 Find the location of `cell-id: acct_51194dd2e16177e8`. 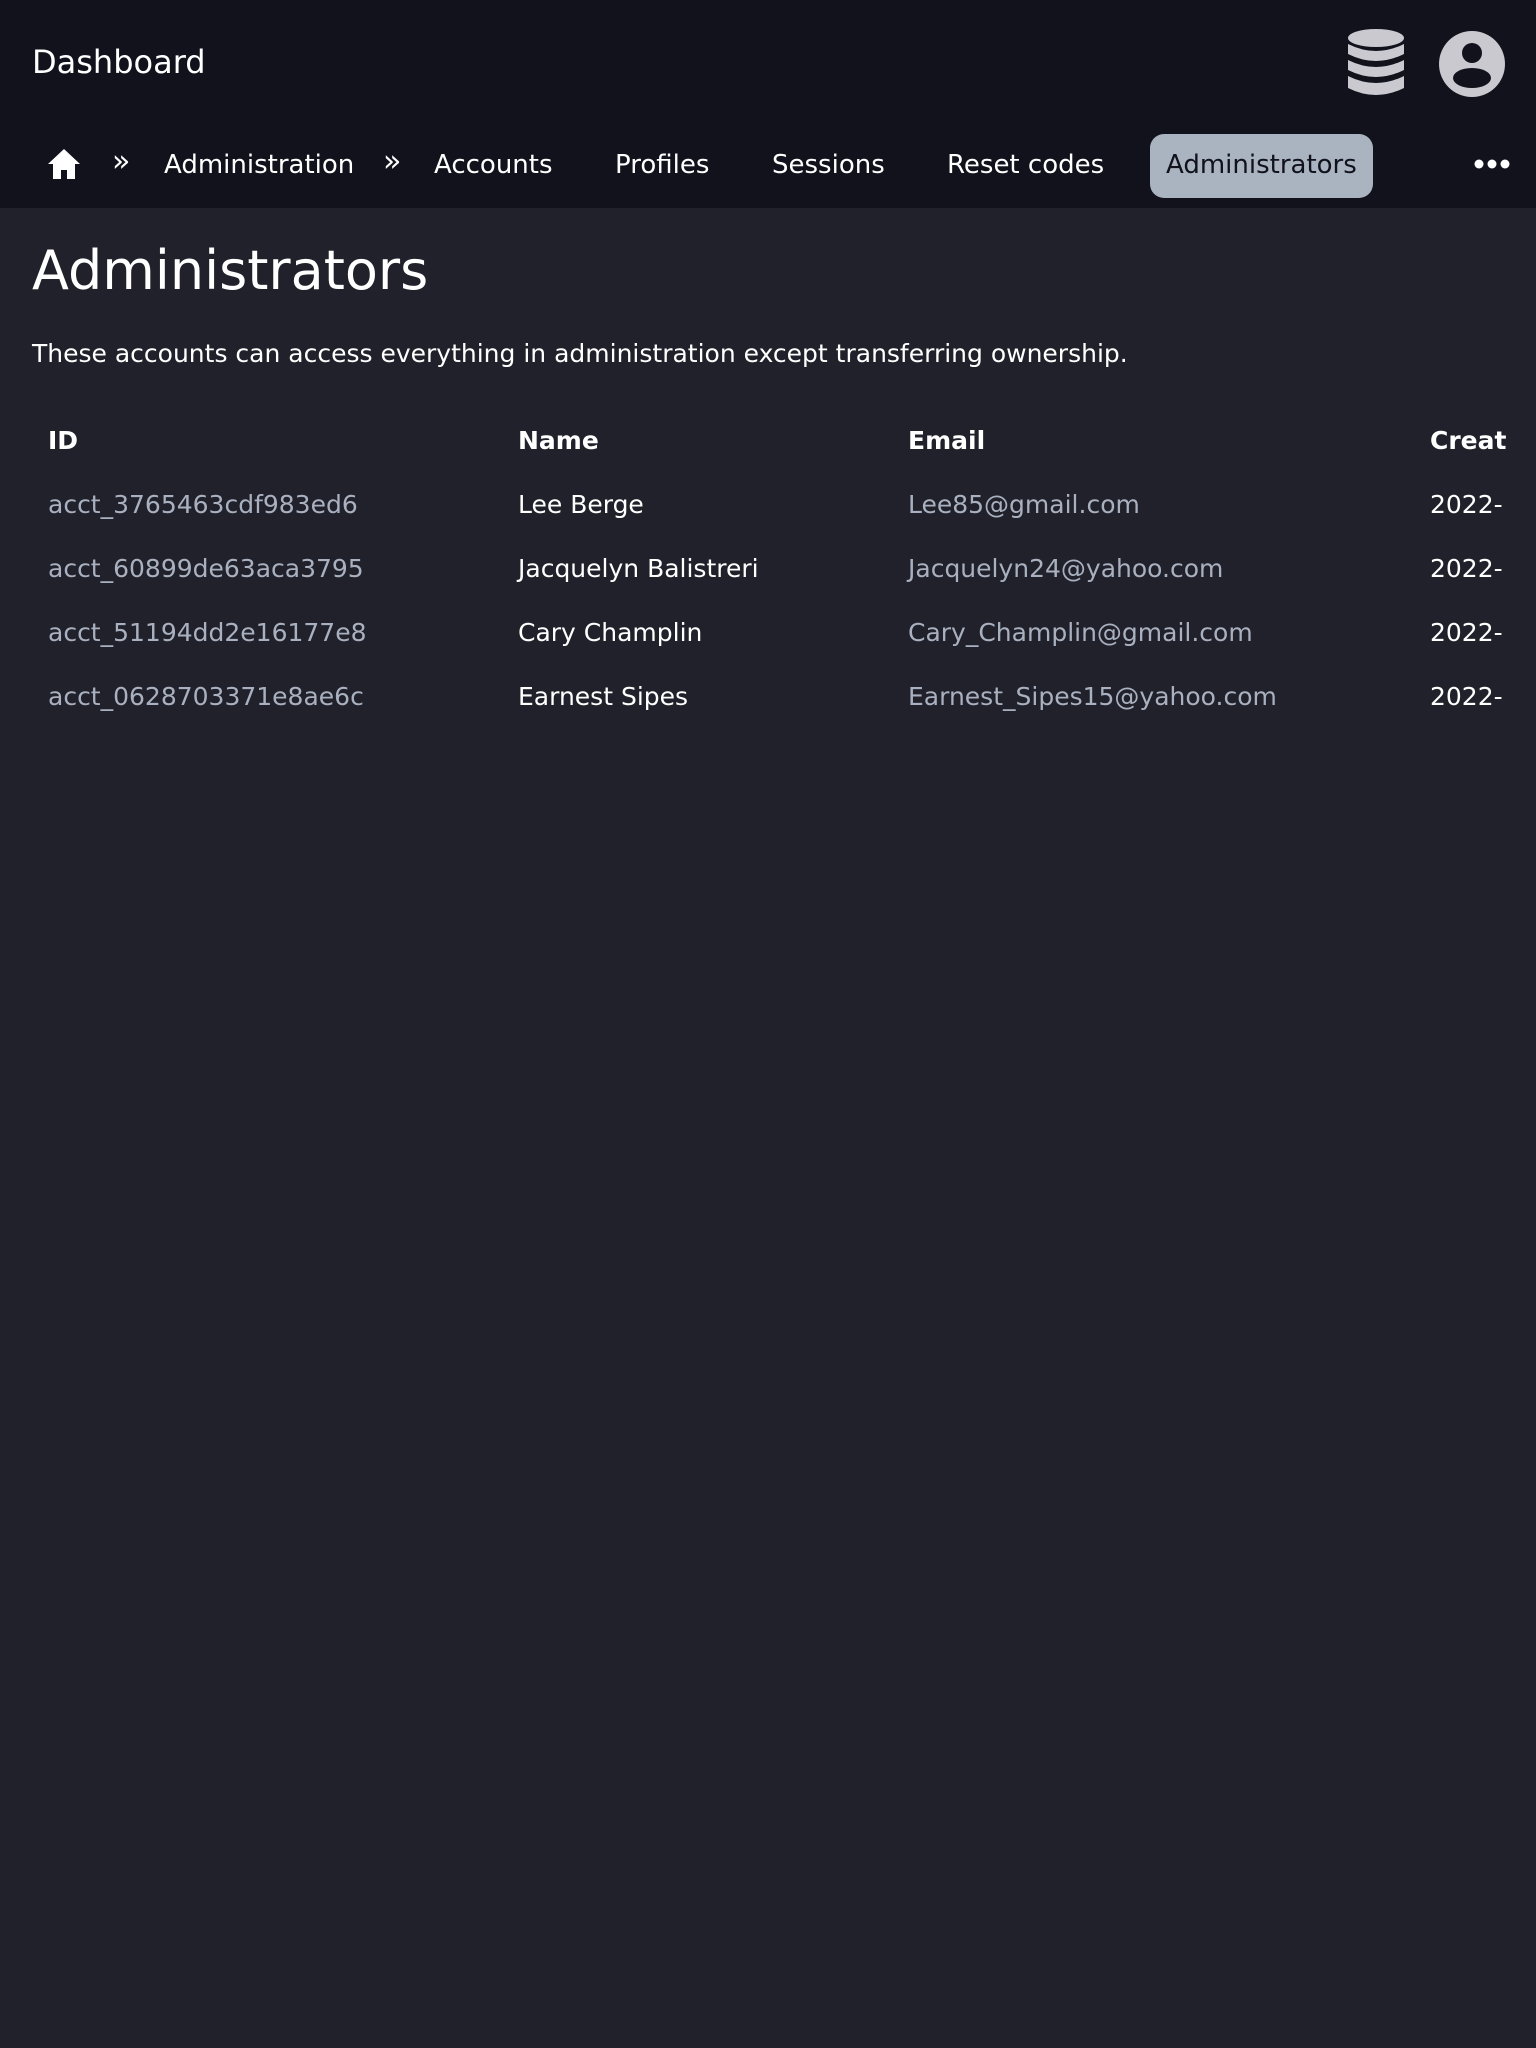

cell-id: acct_51194dd2e16177e8 is located at coordinates (207, 632).